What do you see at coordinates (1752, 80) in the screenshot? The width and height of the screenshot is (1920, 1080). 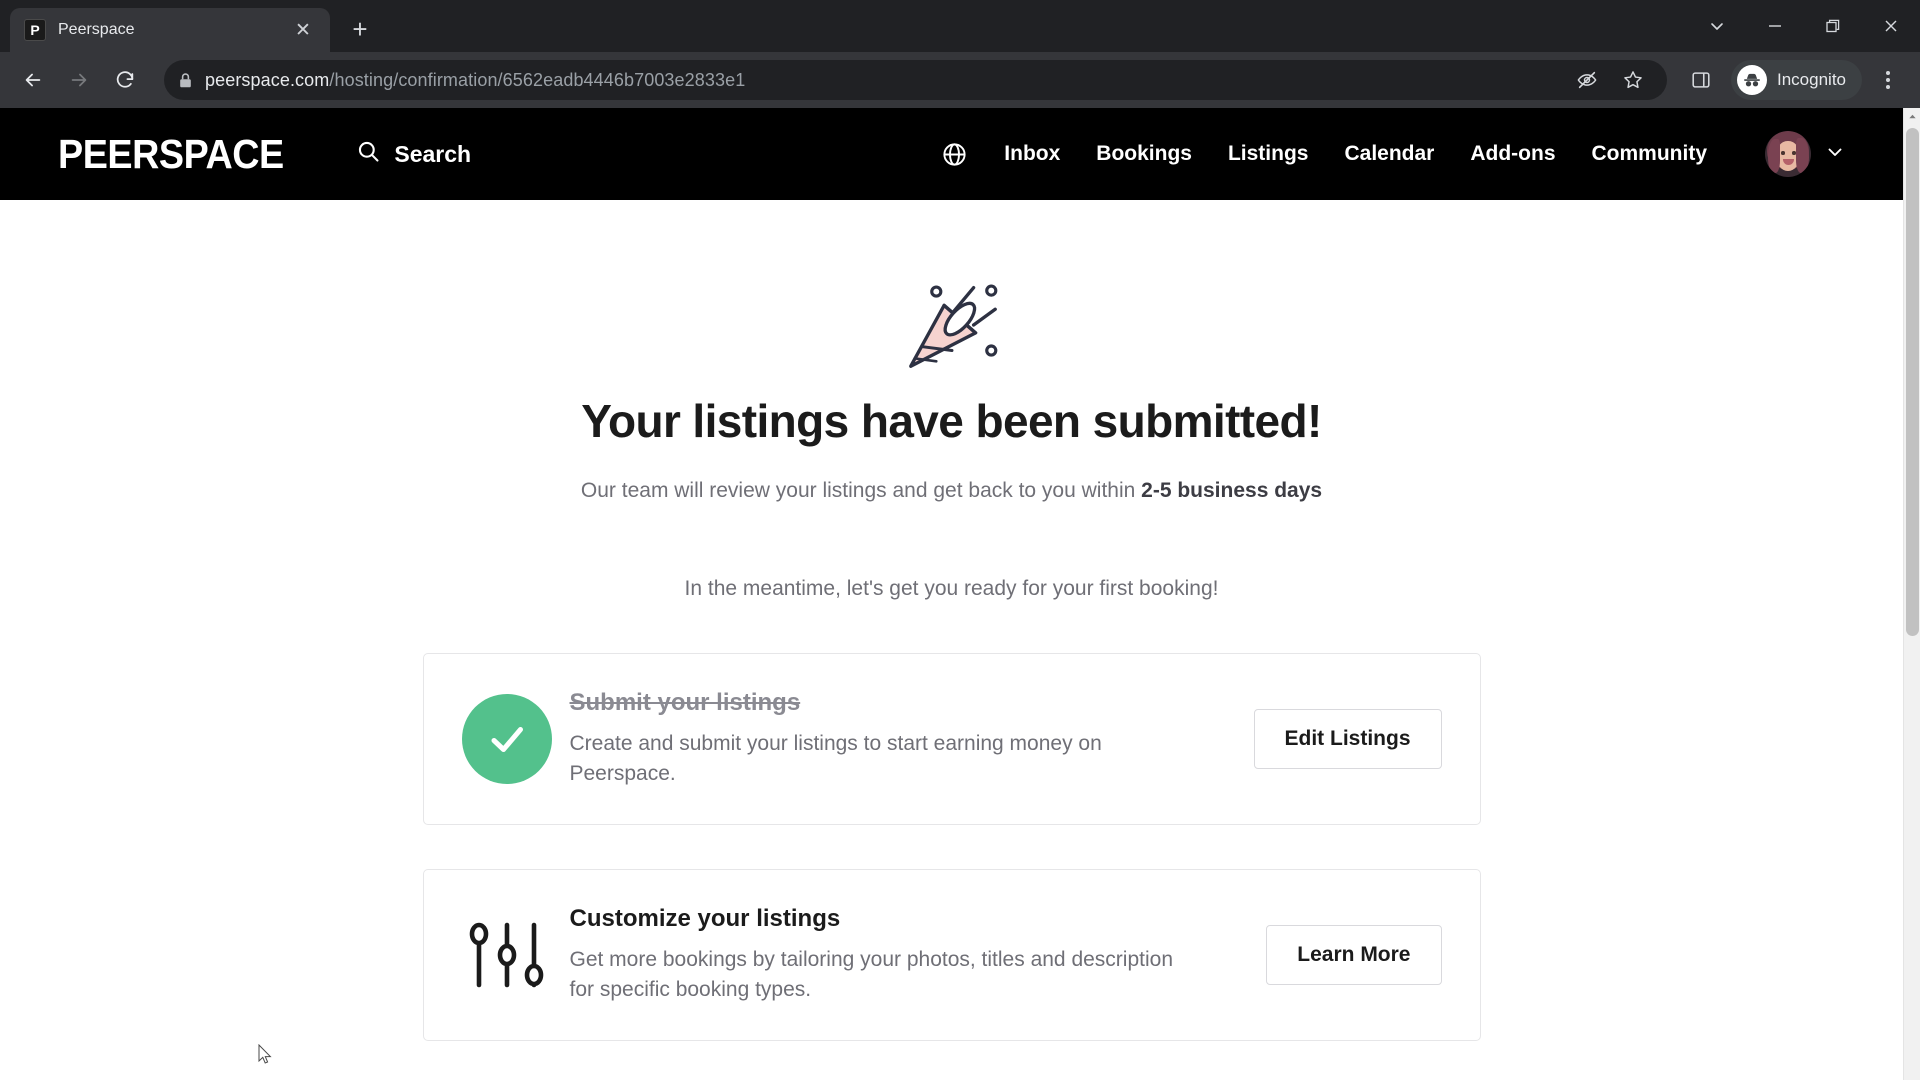 I see `incognito-icon` at bounding box center [1752, 80].